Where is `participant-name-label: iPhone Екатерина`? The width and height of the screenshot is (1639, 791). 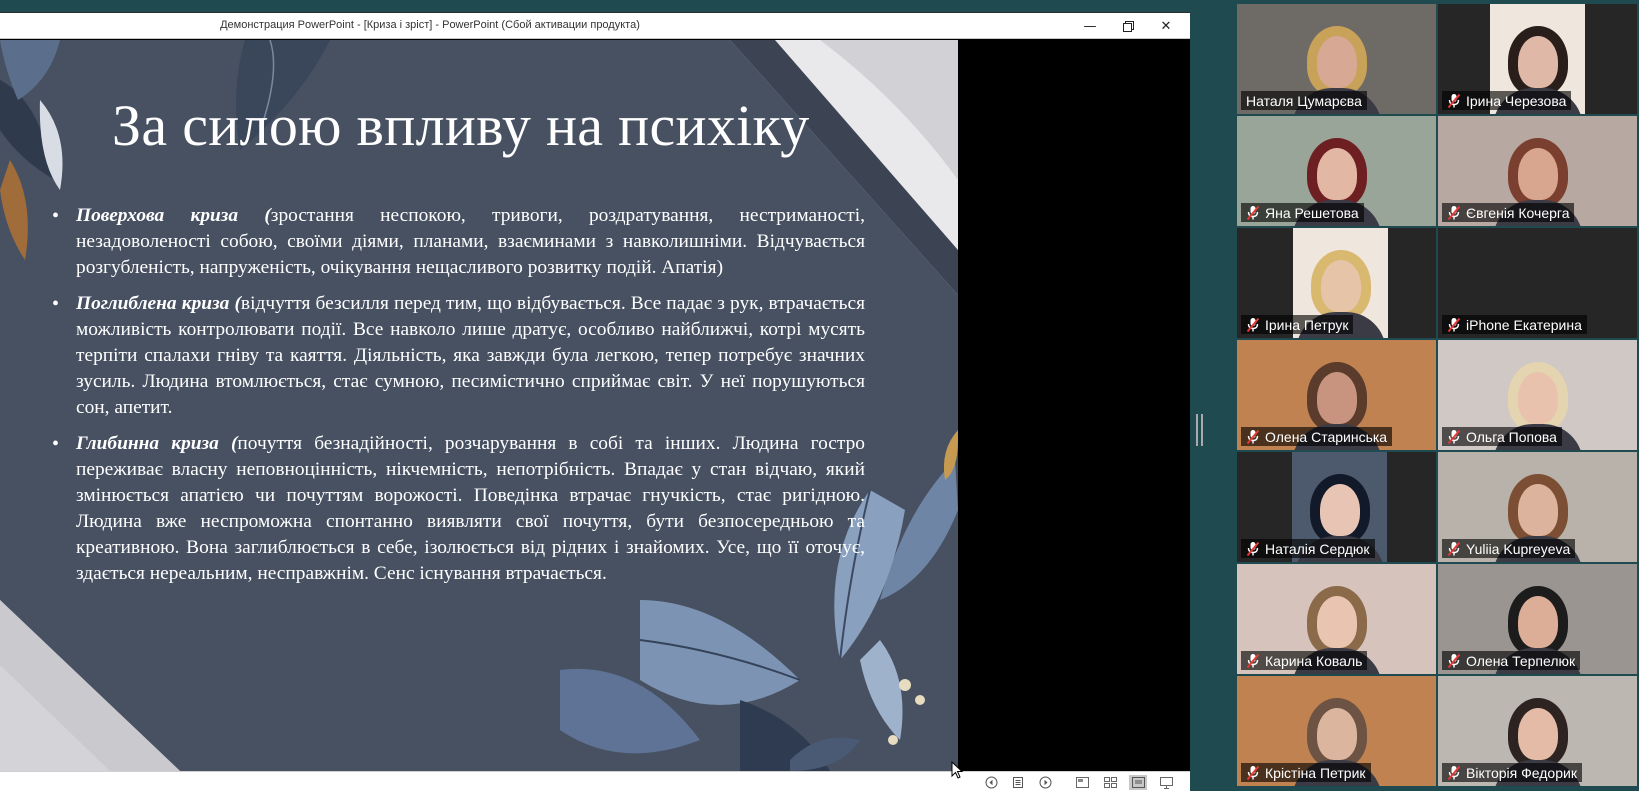
participant-name-label: iPhone Екатерина is located at coordinates (1514, 324).